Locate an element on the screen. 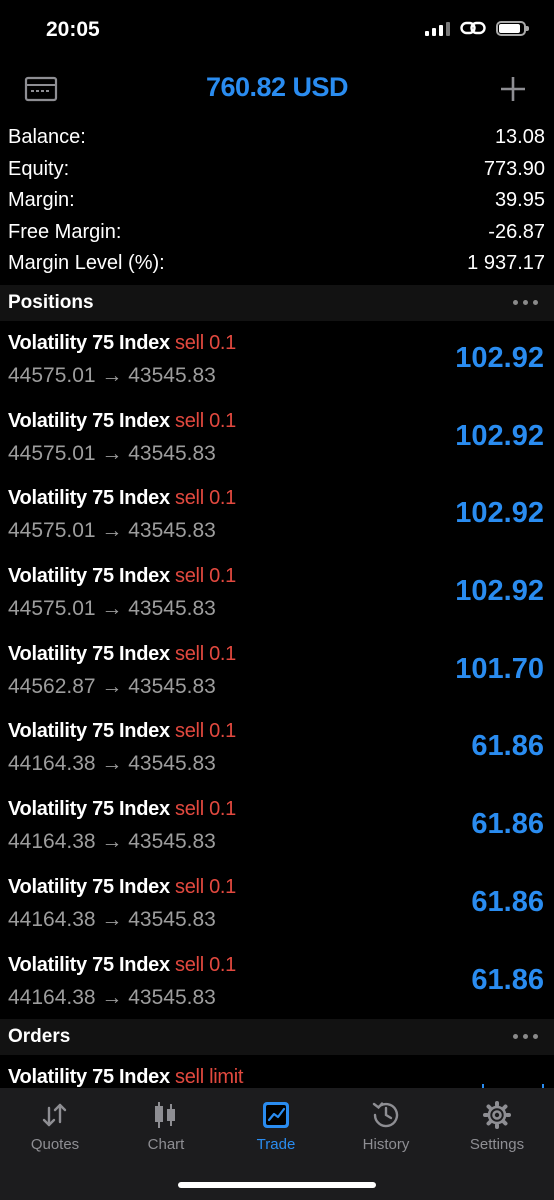 This screenshot has height=1200, width=554. positions-section-header: Positions is located at coordinates (277, 303).